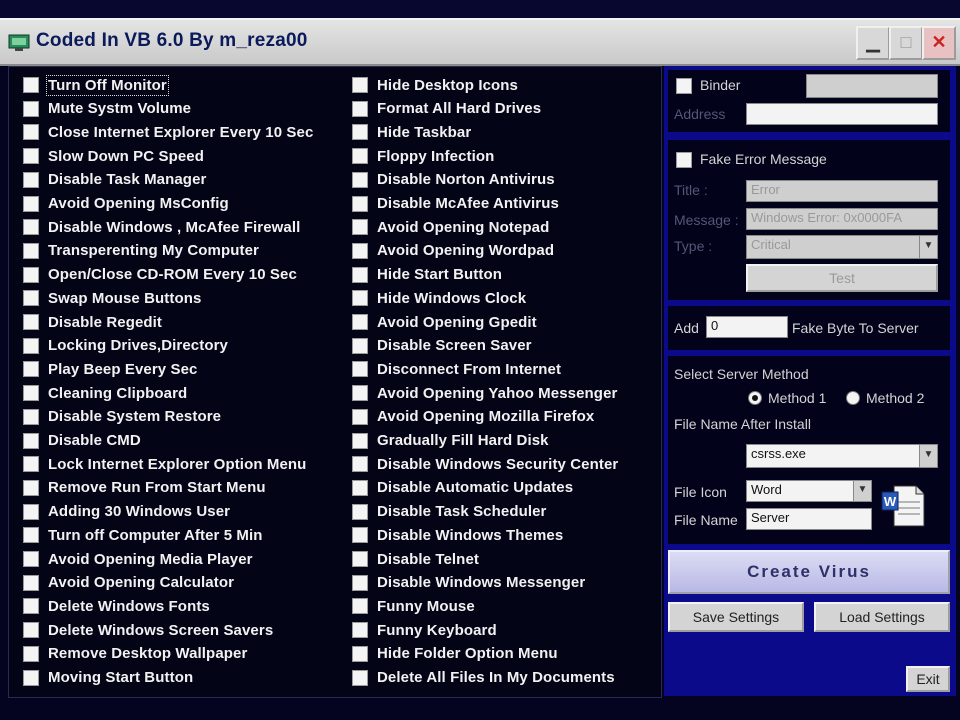  I want to click on error-title-field: Error, so click(842, 191).